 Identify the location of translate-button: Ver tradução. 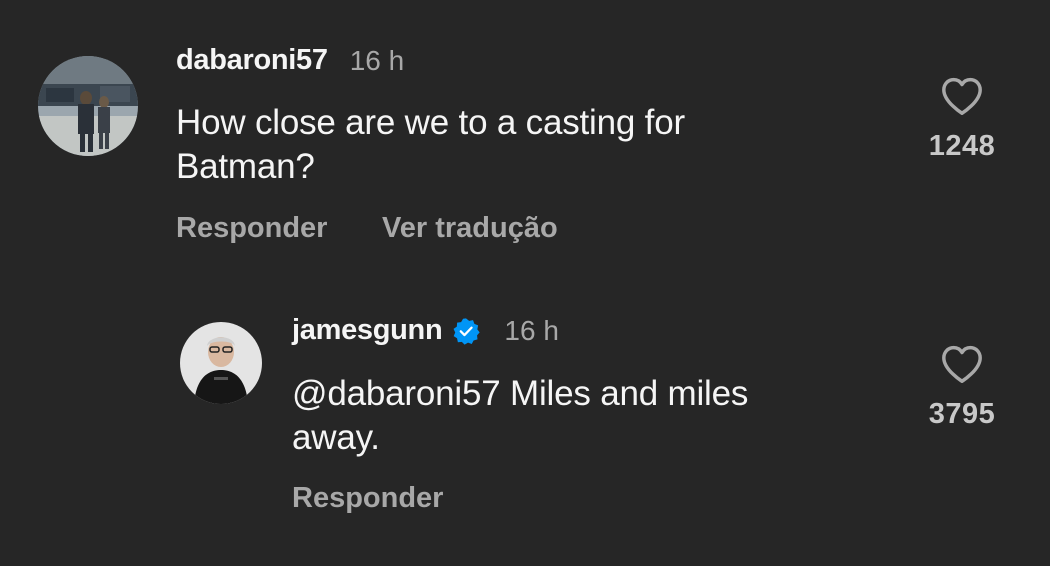
(470, 228).